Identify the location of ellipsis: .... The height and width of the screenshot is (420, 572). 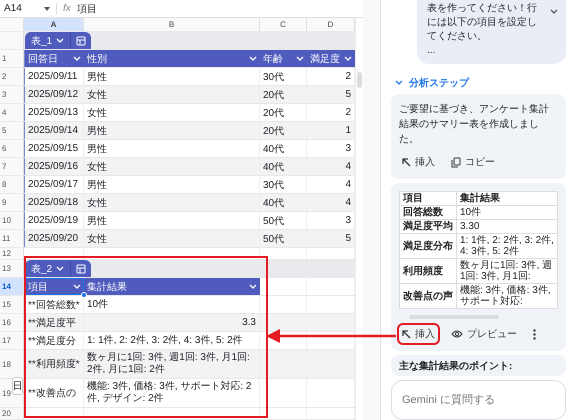
(431, 51).